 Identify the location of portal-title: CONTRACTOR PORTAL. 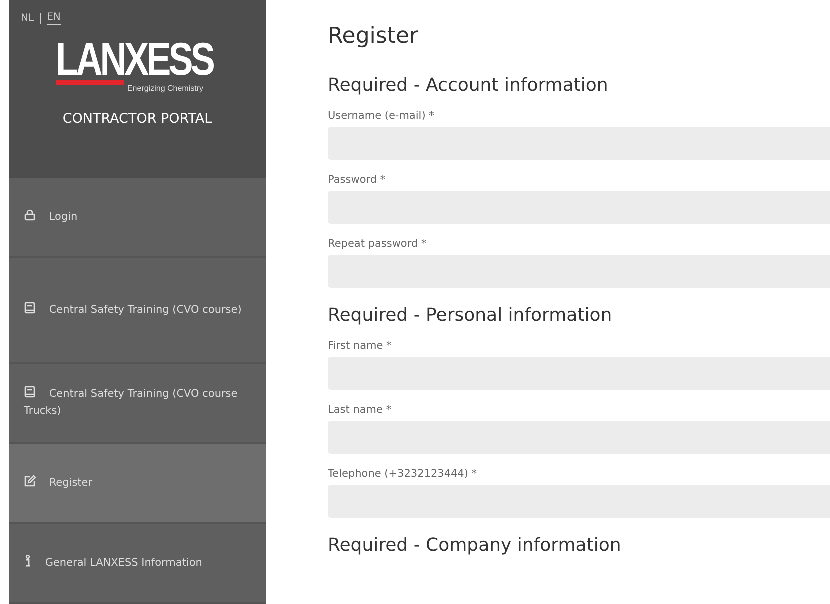
(137, 119).